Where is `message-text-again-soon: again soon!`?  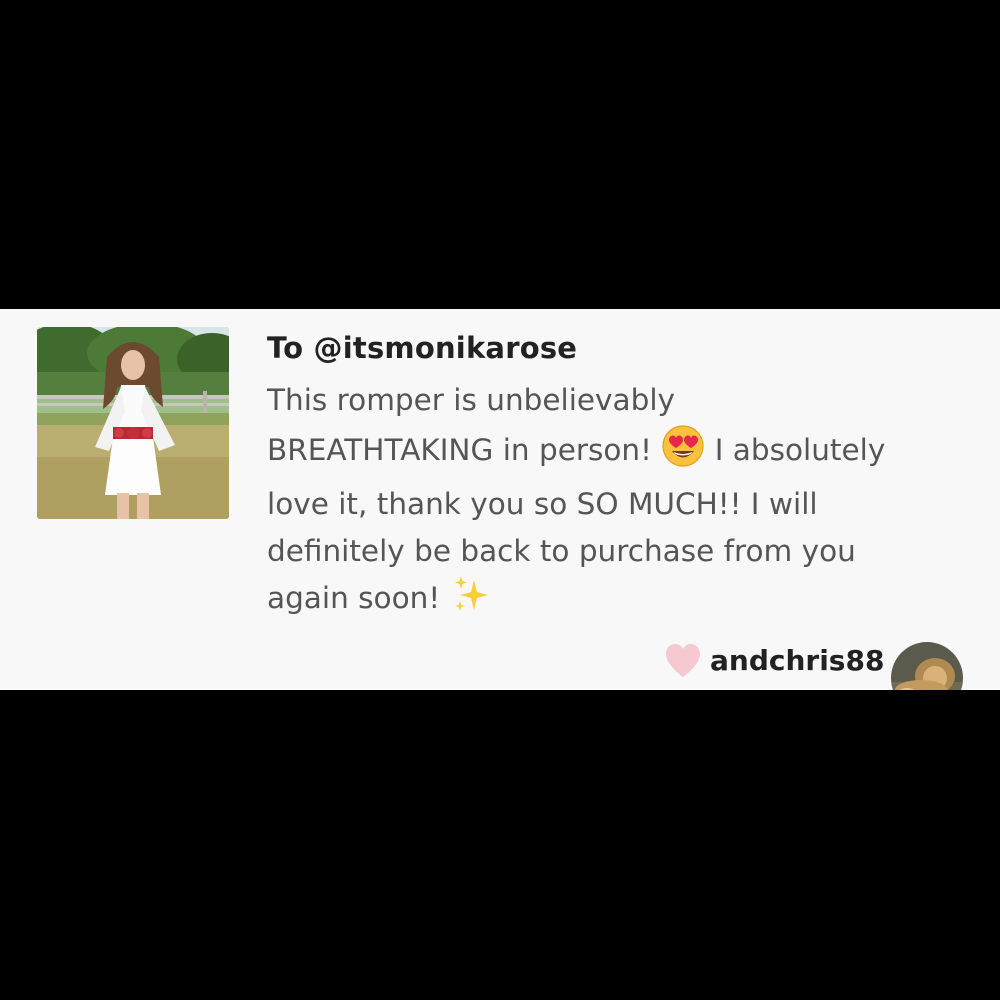 message-text-again-soon: again soon! is located at coordinates (354, 598).